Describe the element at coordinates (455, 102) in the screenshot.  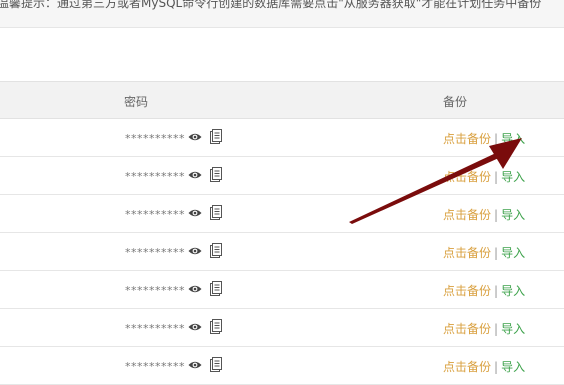
I see `header-backup: 备份` at that location.